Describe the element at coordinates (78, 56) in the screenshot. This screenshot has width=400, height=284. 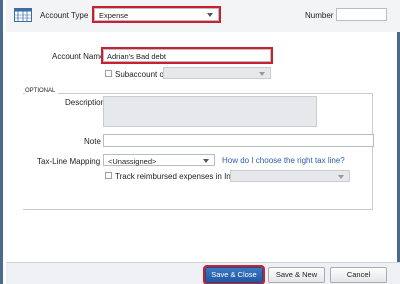
I see `account-name-label: Account Name` at that location.